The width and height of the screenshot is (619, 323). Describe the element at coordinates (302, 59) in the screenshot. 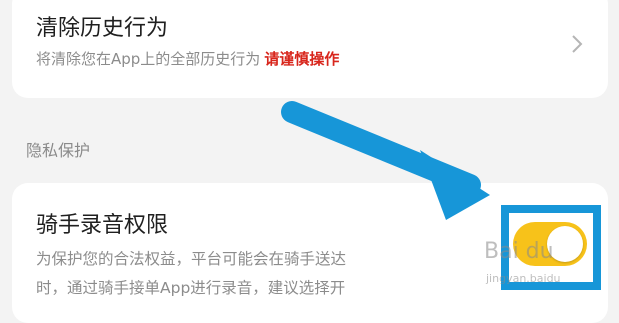

I see `clear-history-warning: 请谨慎操作` at that location.